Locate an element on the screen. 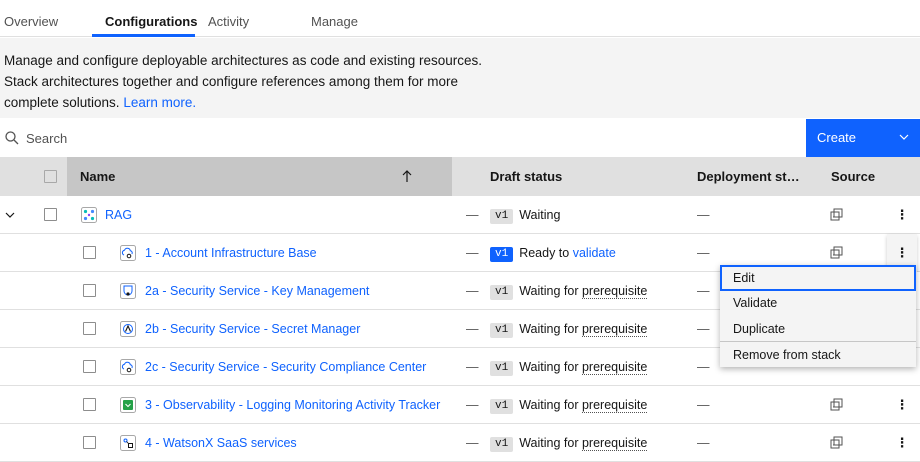 This screenshot has height=462, width=920. stack-icon is located at coordinates (89, 215).